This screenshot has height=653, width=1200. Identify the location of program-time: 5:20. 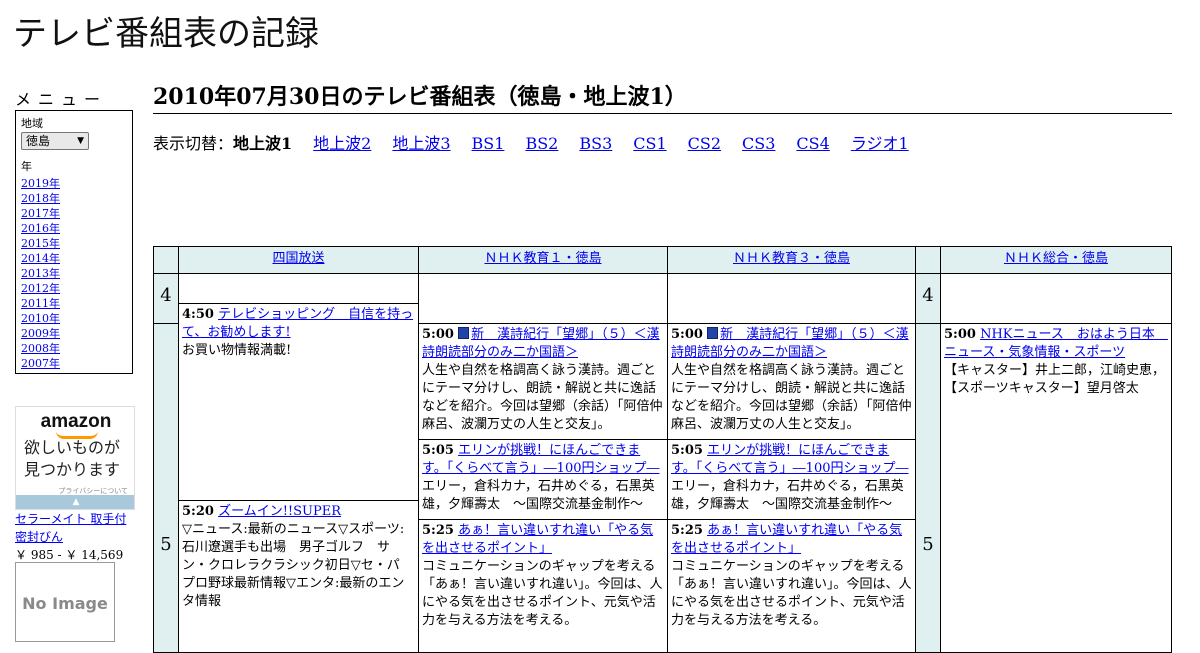
(198, 511).